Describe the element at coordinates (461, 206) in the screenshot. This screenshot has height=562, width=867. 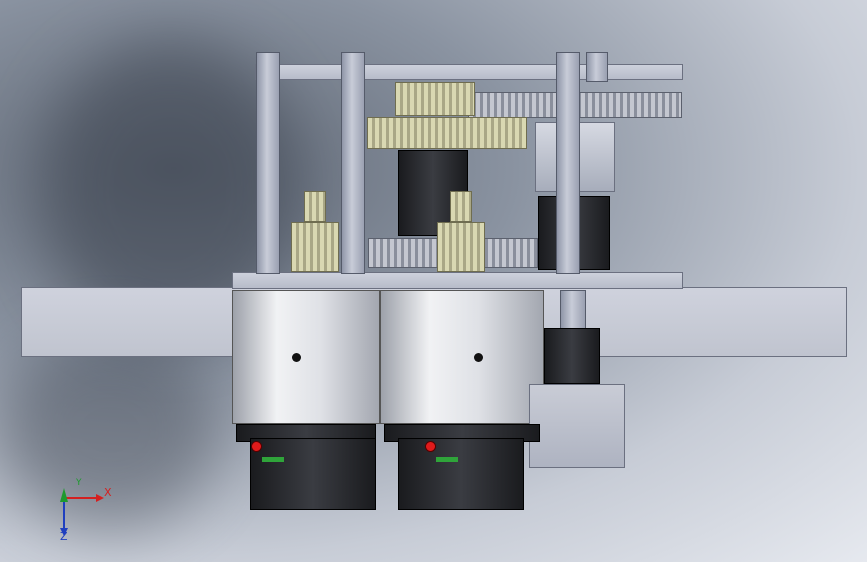
I see `right-pinion-shaft` at that location.